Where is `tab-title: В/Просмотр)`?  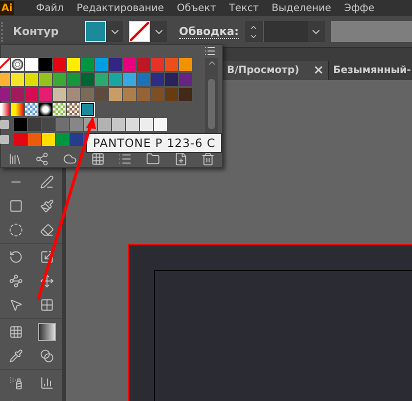
tab-title: В/Просмотр) is located at coordinates (263, 70).